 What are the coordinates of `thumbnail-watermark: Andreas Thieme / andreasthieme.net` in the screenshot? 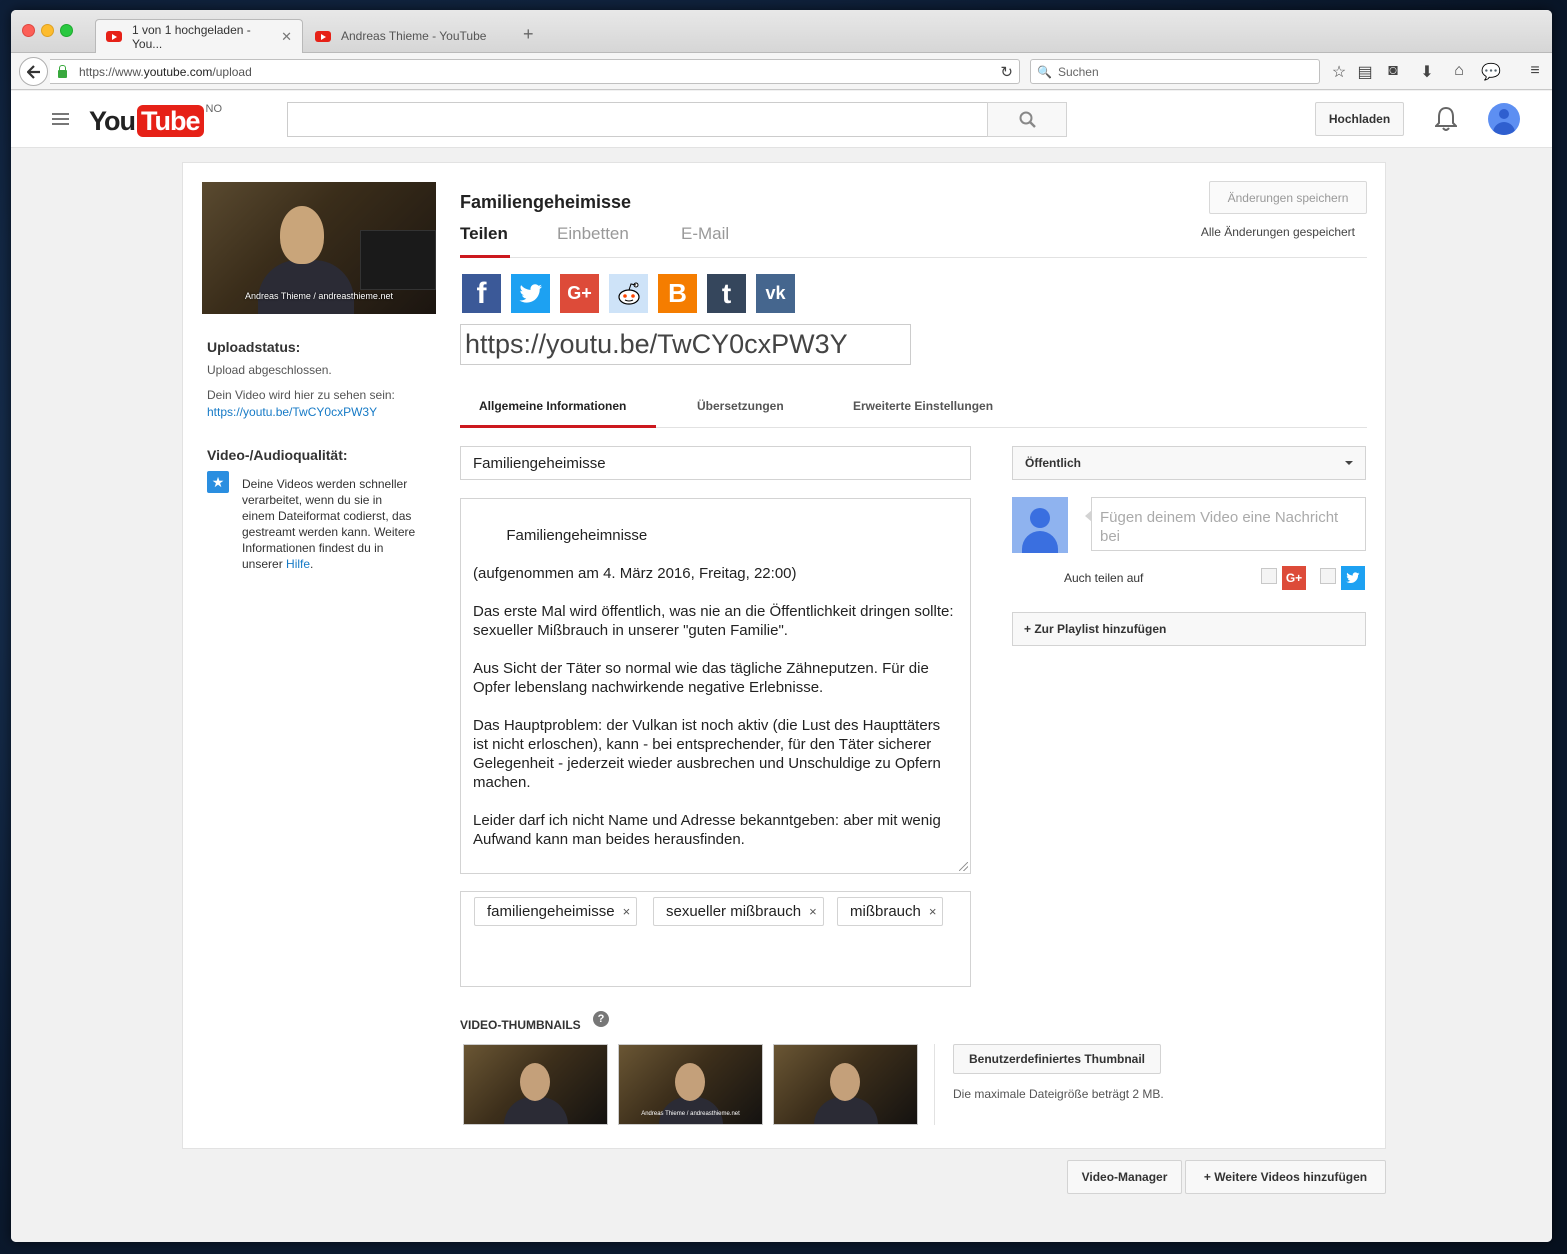 It's located at (690, 1114).